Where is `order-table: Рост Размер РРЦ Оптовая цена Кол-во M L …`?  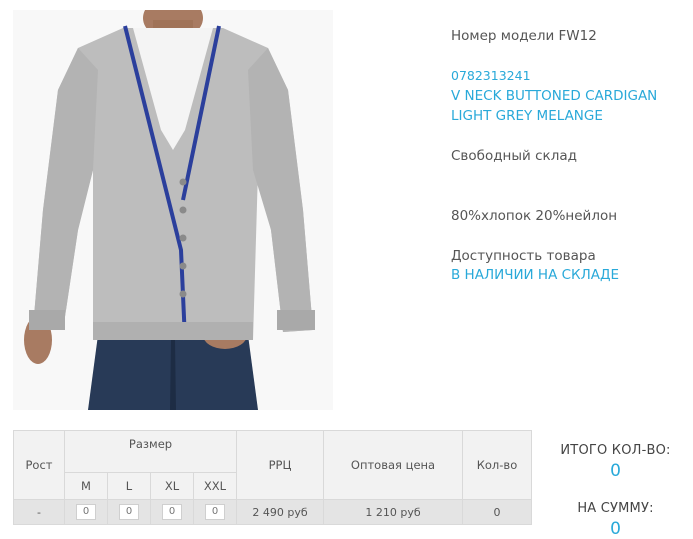 order-table: Рост Размер РРЦ Оптовая цена Кол-во M L … is located at coordinates (272, 477).